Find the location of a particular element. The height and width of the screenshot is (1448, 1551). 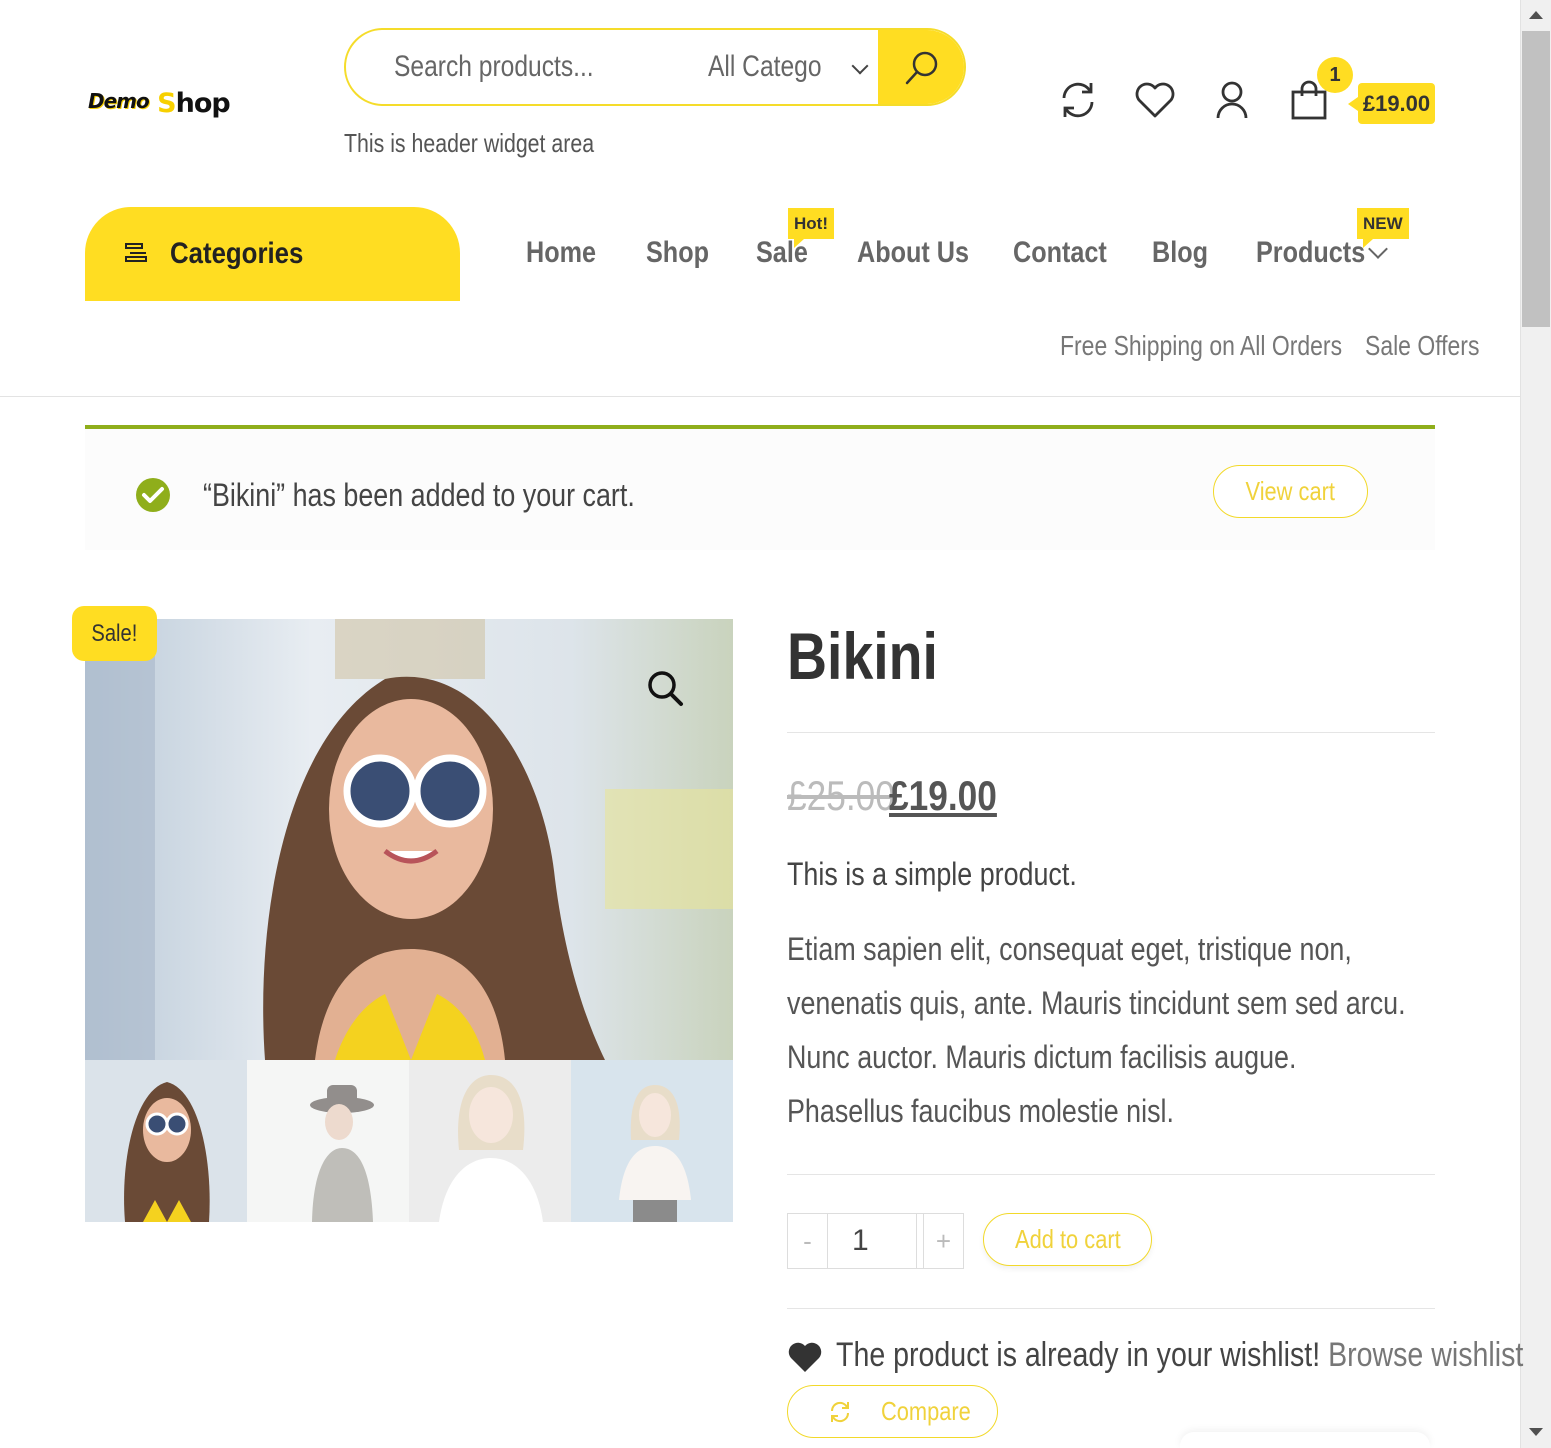

woman-sunglasses-photo is located at coordinates (409, 839).